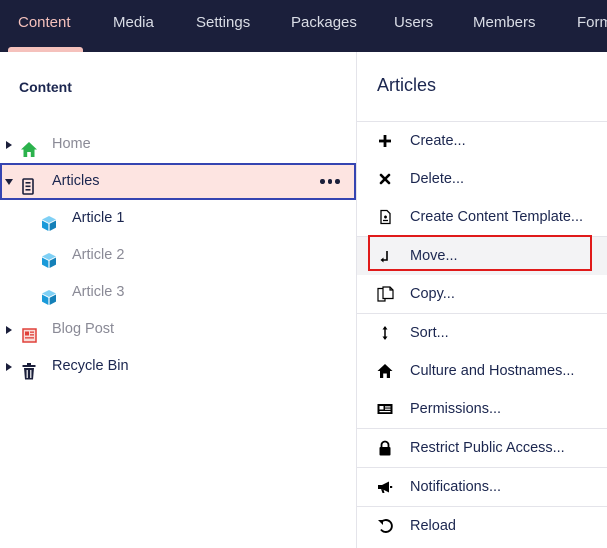  I want to click on actions-title: Articles, so click(407, 85).